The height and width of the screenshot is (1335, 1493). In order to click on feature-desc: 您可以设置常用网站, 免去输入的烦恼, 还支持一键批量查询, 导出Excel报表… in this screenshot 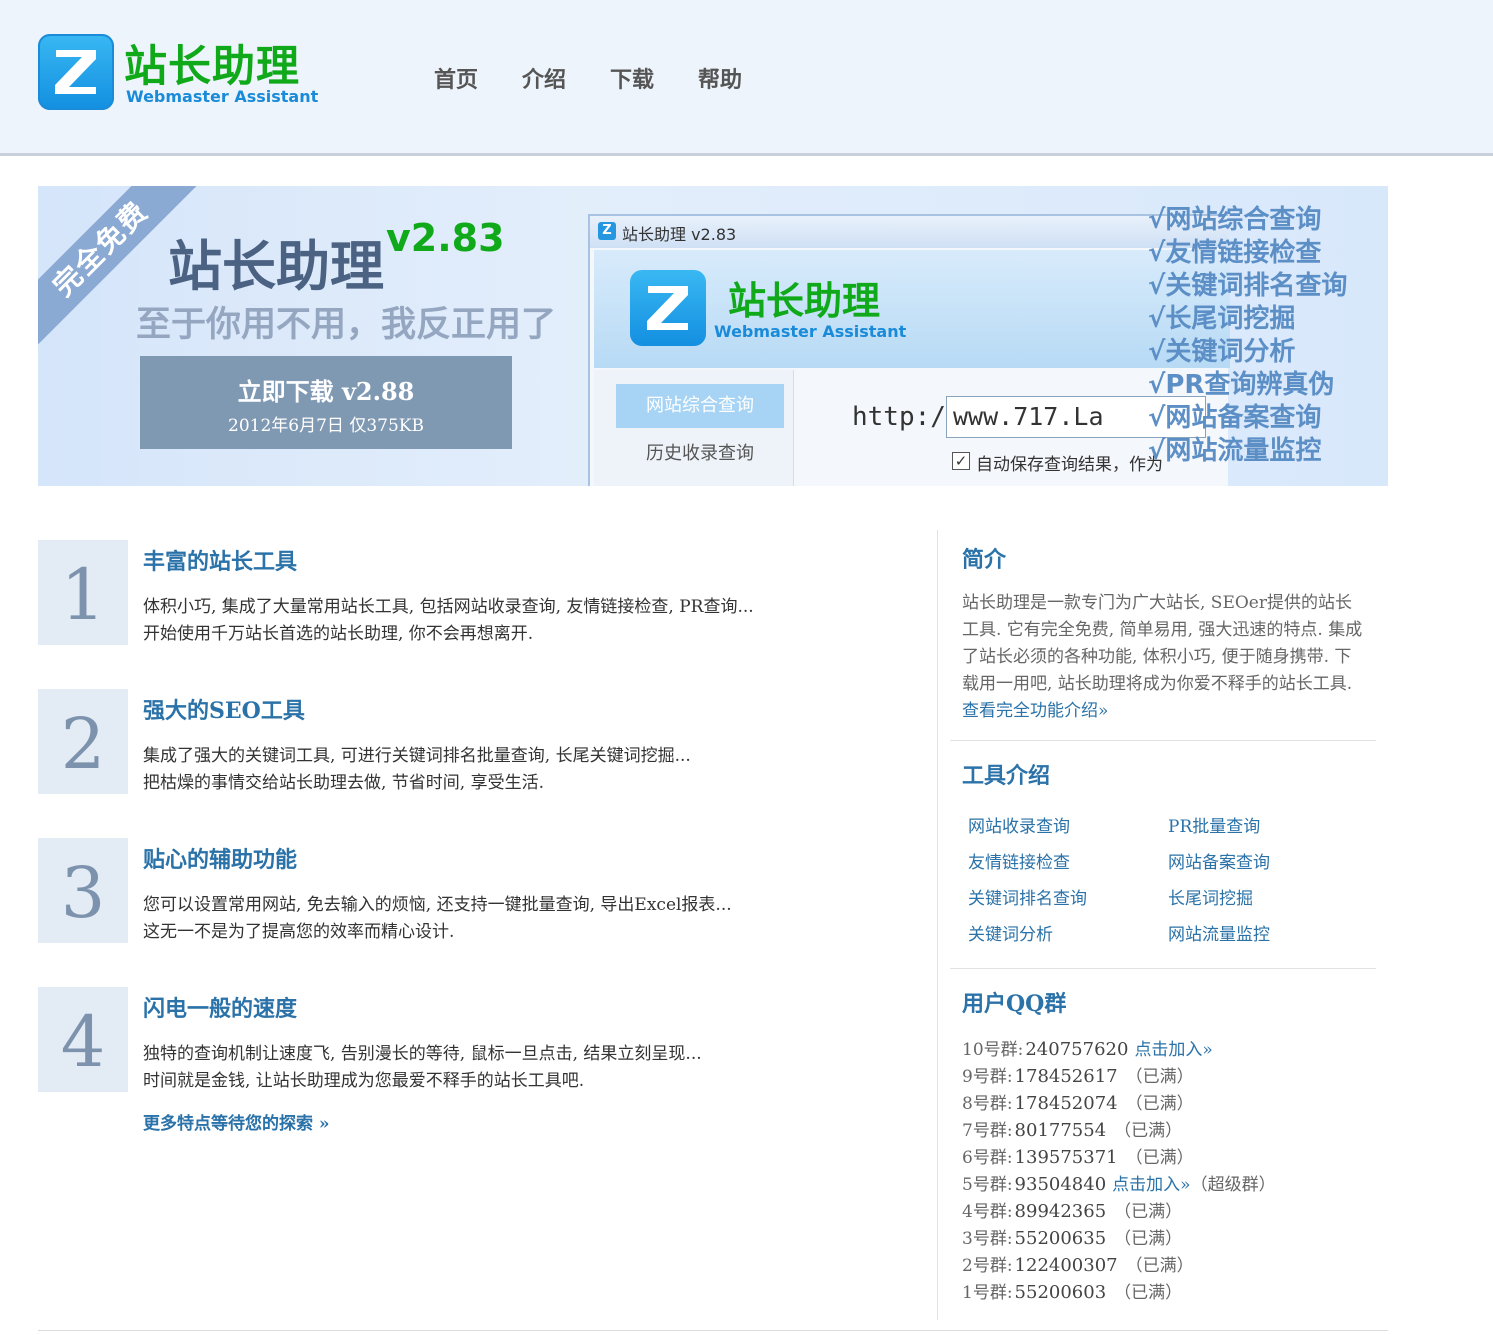, I will do `click(437, 905)`.